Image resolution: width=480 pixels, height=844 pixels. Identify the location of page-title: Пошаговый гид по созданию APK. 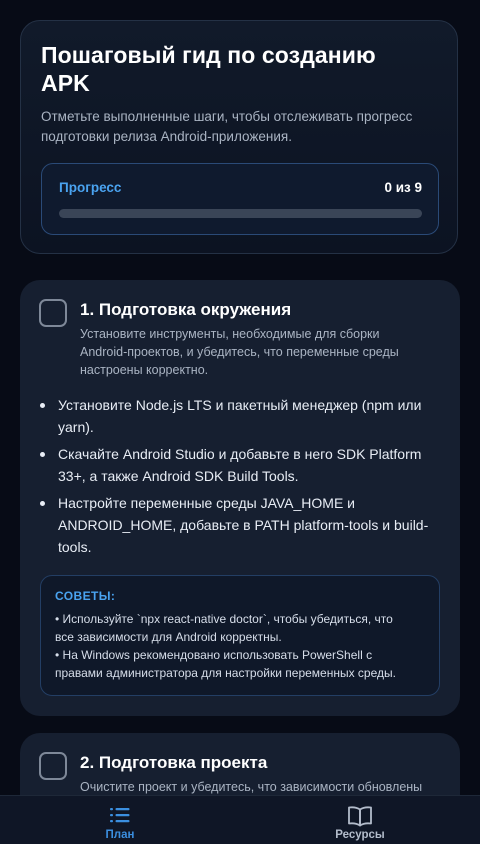
(239, 69).